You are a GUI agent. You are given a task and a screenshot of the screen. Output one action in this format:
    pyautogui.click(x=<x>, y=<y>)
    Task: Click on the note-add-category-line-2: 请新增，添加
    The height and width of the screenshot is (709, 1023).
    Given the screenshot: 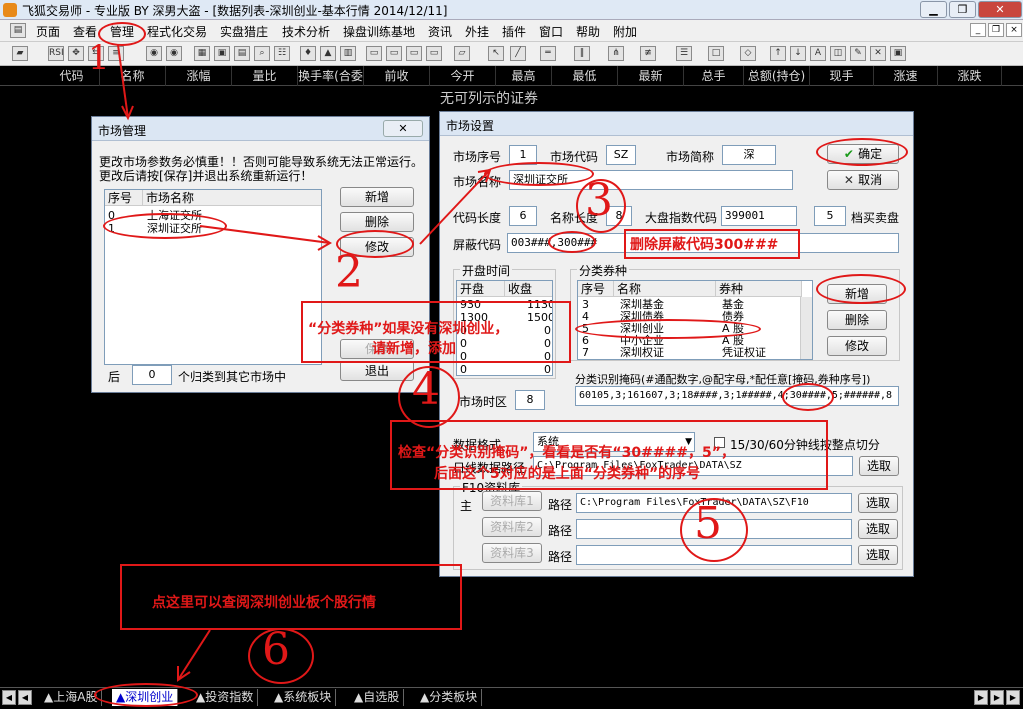 What is the action you would take?
    pyautogui.click(x=414, y=349)
    